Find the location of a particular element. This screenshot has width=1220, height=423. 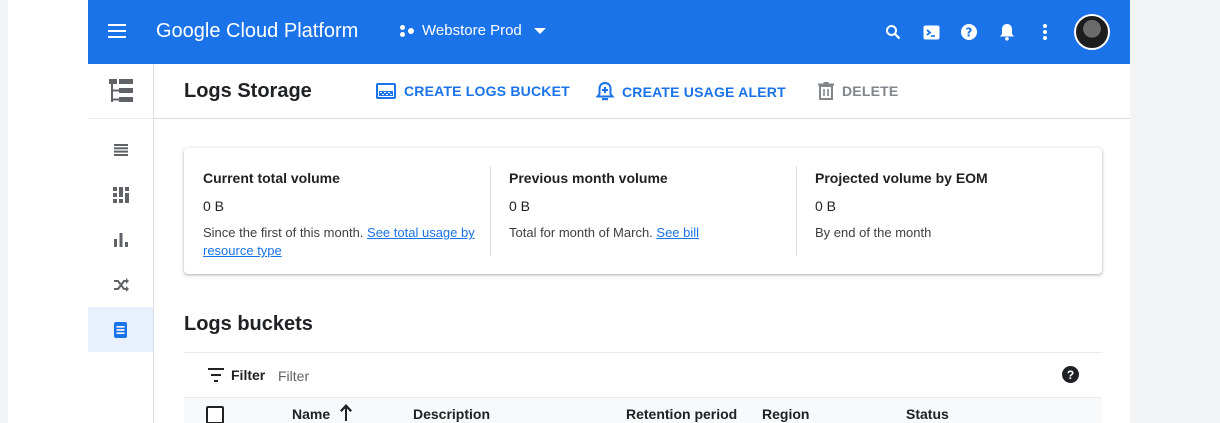

column-header-name: Name is located at coordinates (311, 414).